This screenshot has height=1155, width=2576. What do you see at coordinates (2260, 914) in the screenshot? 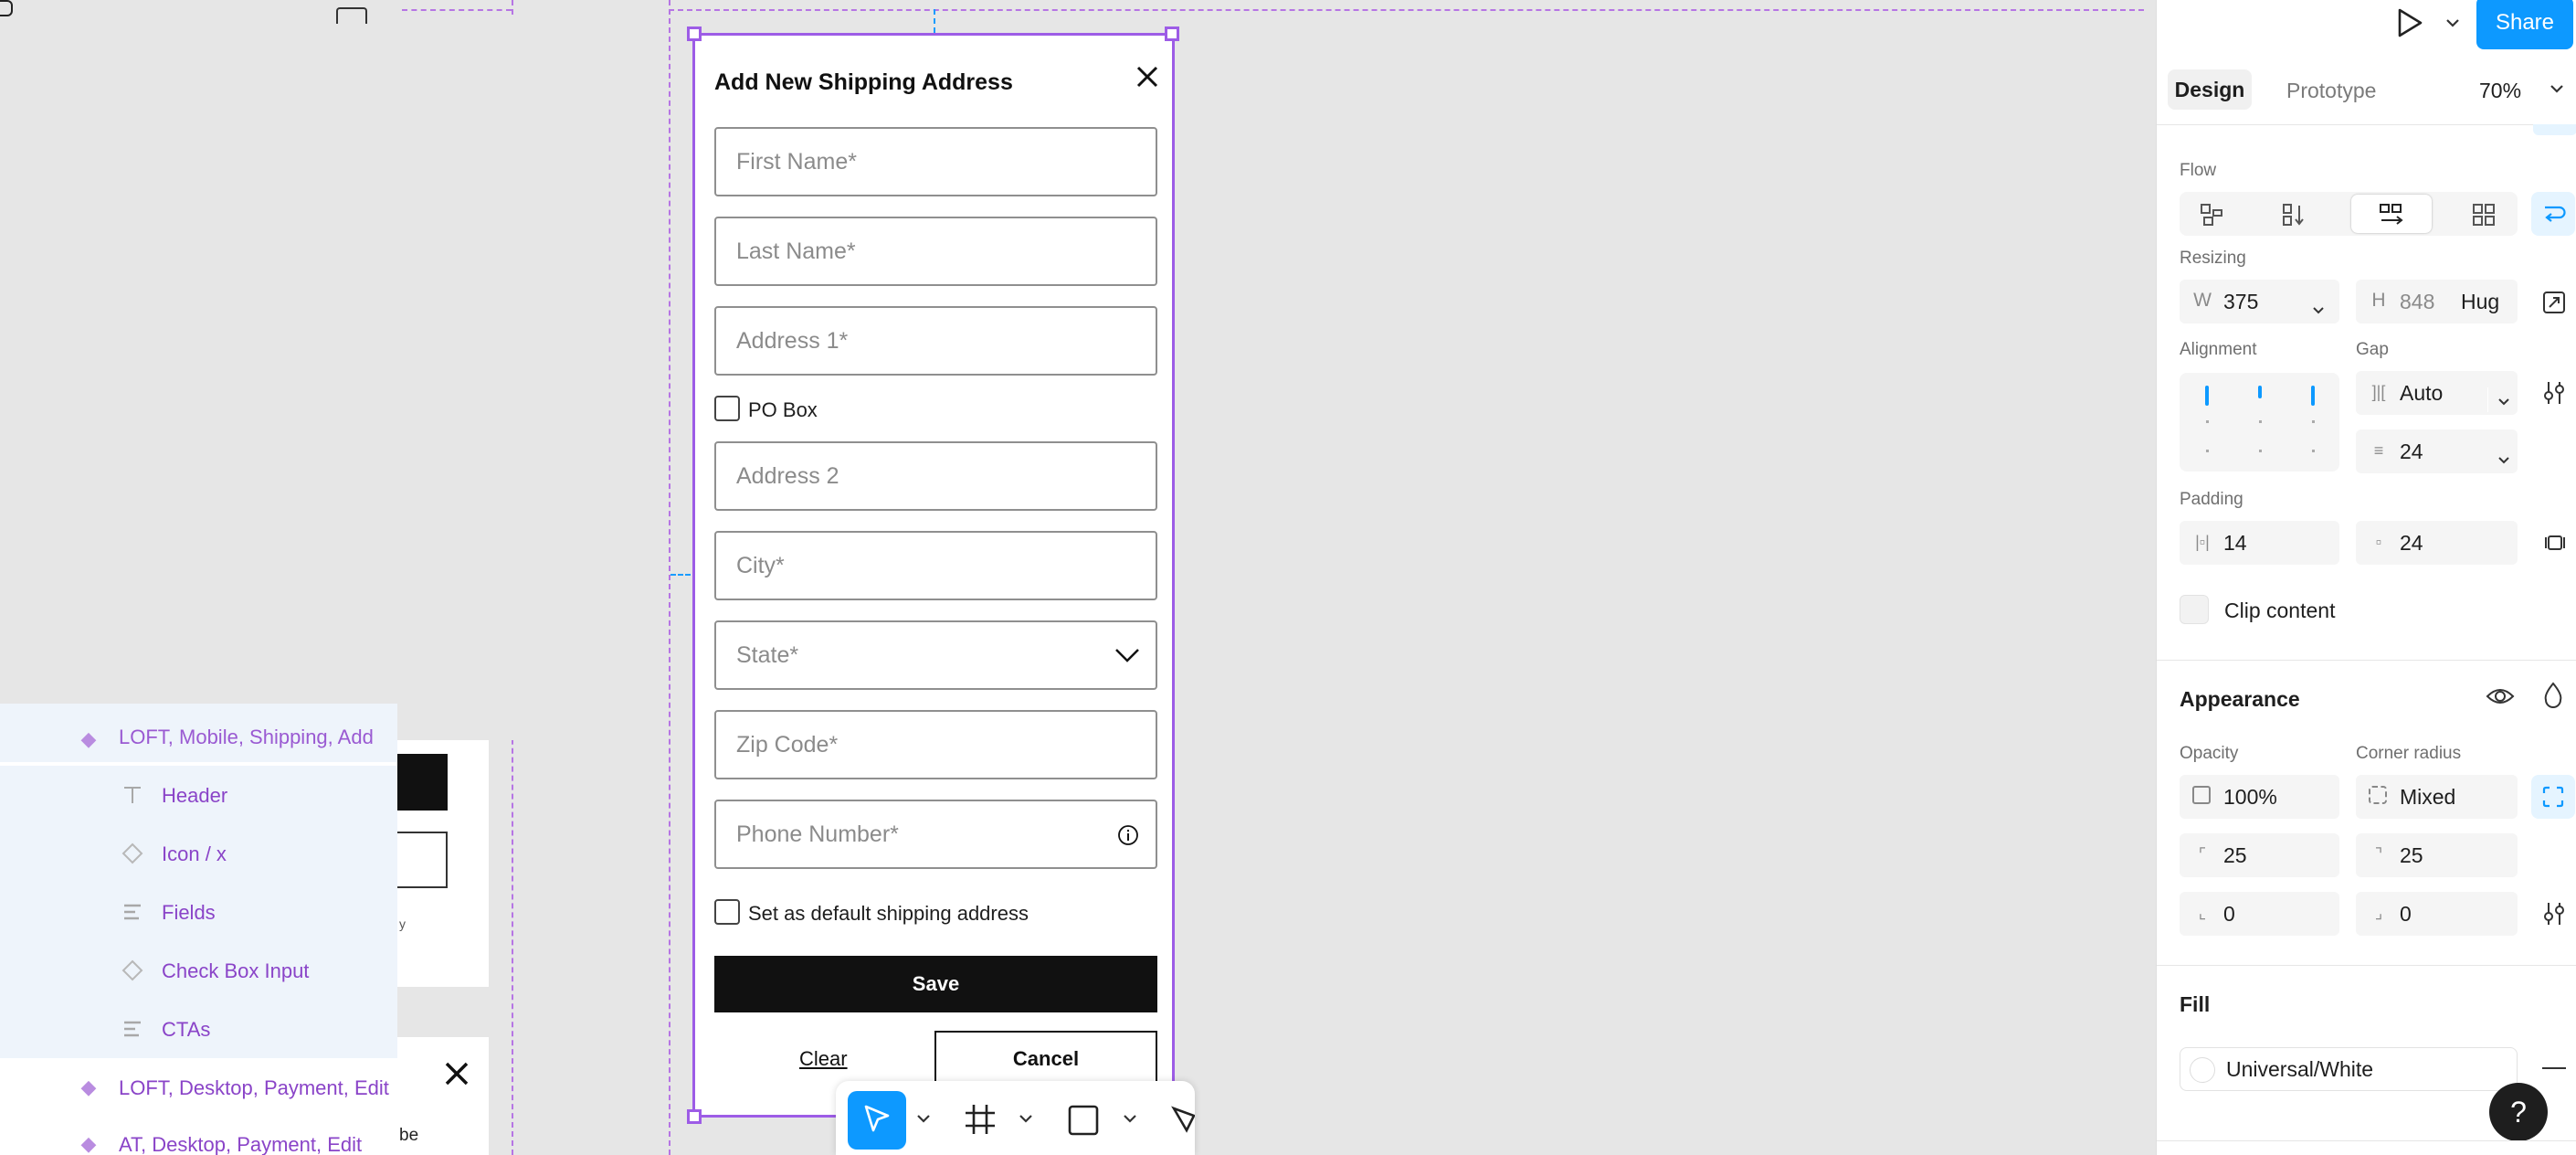
I see `radius-bottom-left-input: ⌞ 0` at bounding box center [2260, 914].